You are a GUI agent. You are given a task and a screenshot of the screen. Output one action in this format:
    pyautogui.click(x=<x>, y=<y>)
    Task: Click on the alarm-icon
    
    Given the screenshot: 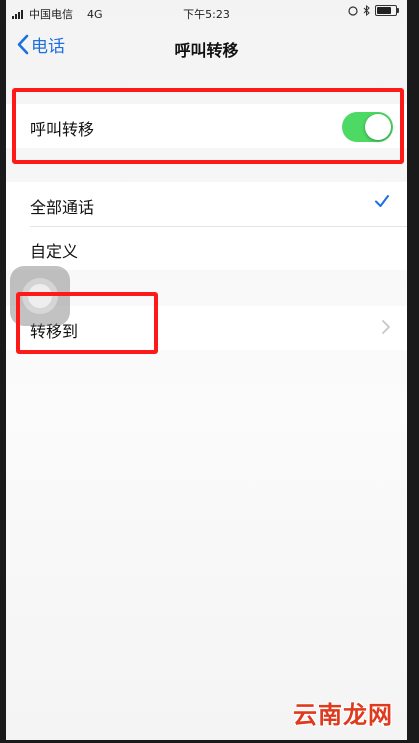 What is the action you would take?
    pyautogui.click(x=353, y=10)
    